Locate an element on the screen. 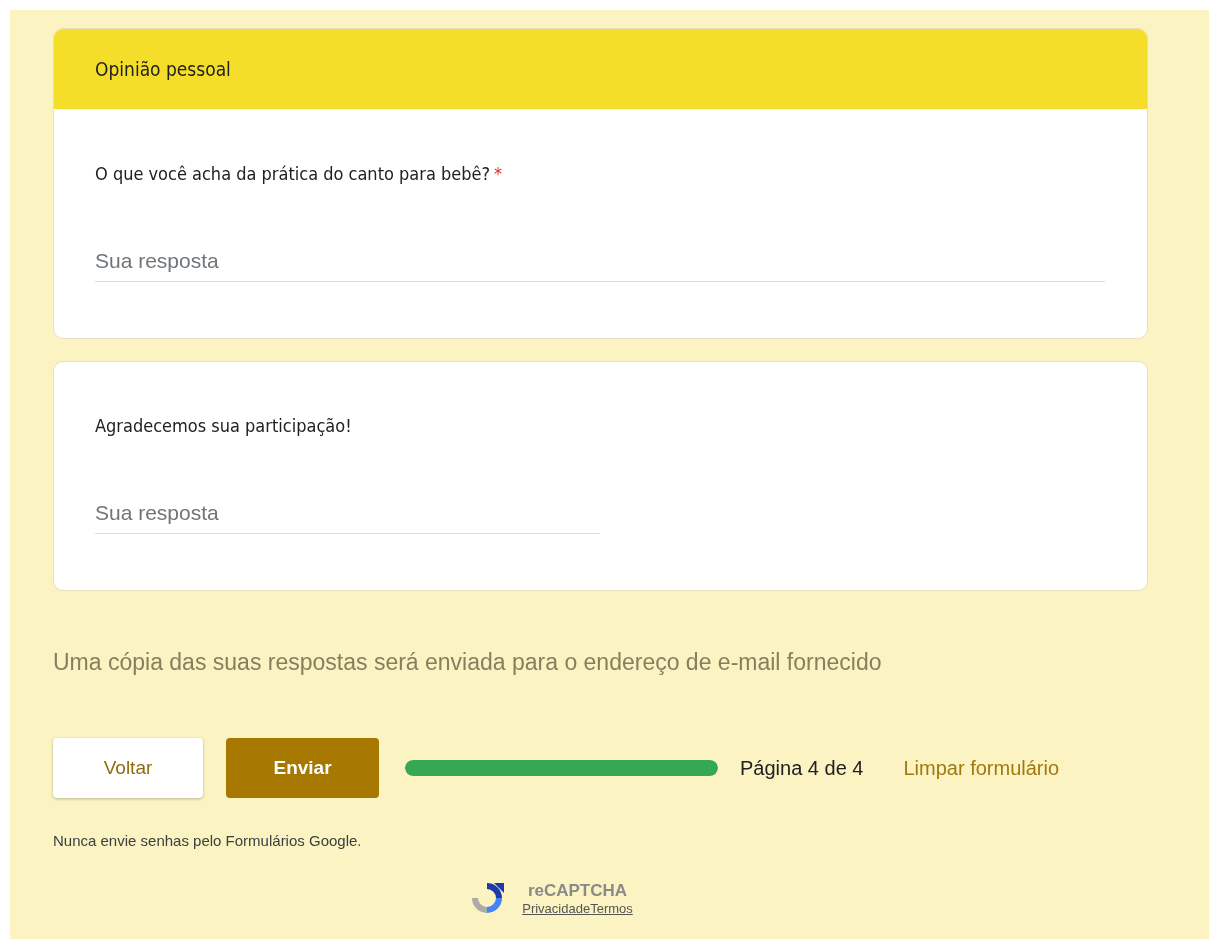  clear-form-link: Limpar formulário is located at coordinates (981, 768).